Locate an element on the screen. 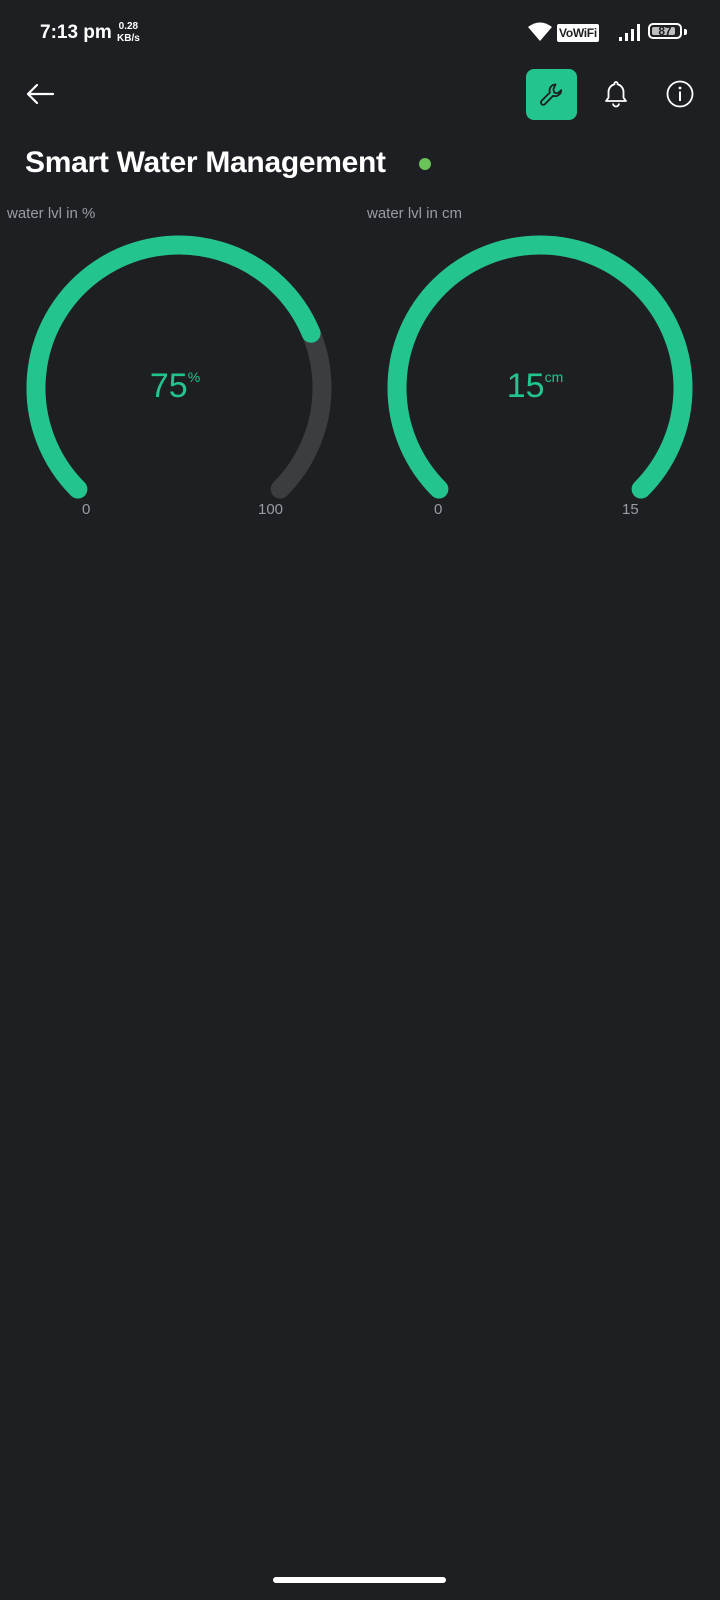 The width and height of the screenshot is (720, 1600). vowifi-badge: VoWiFi is located at coordinates (578, 33).